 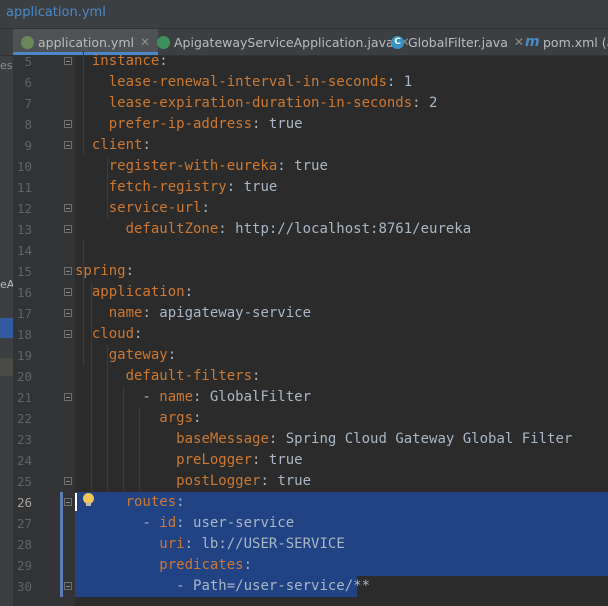 What do you see at coordinates (22, 565) in the screenshot?
I see `line-number: 29` at bounding box center [22, 565].